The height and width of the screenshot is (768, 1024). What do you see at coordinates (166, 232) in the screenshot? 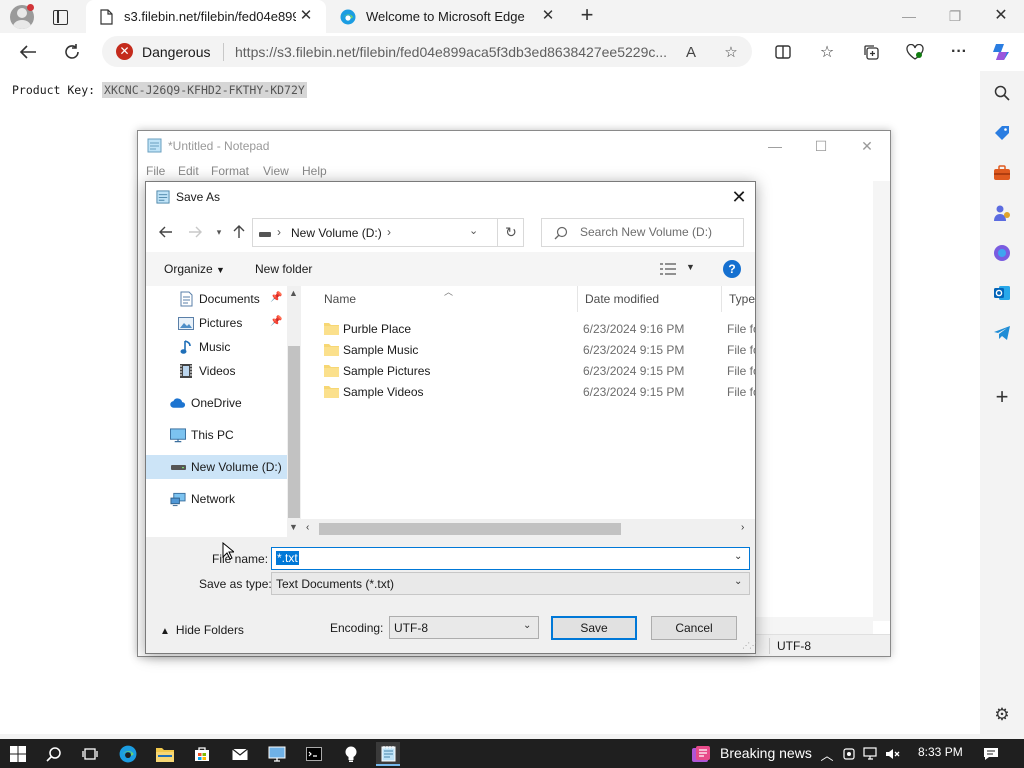
I see `back-arrow-icon` at bounding box center [166, 232].